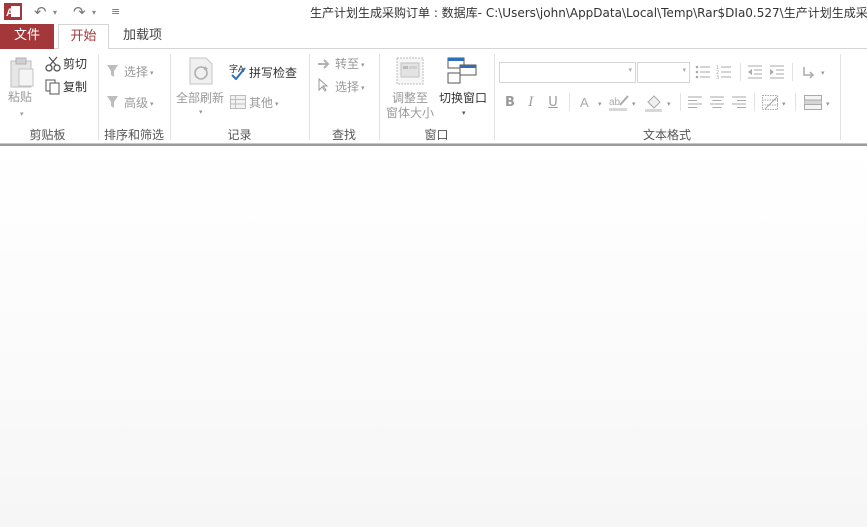 This screenshot has width=867, height=527. I want to click on alternate-row-color-dropdown-icon: ▾, so click(828, 104).